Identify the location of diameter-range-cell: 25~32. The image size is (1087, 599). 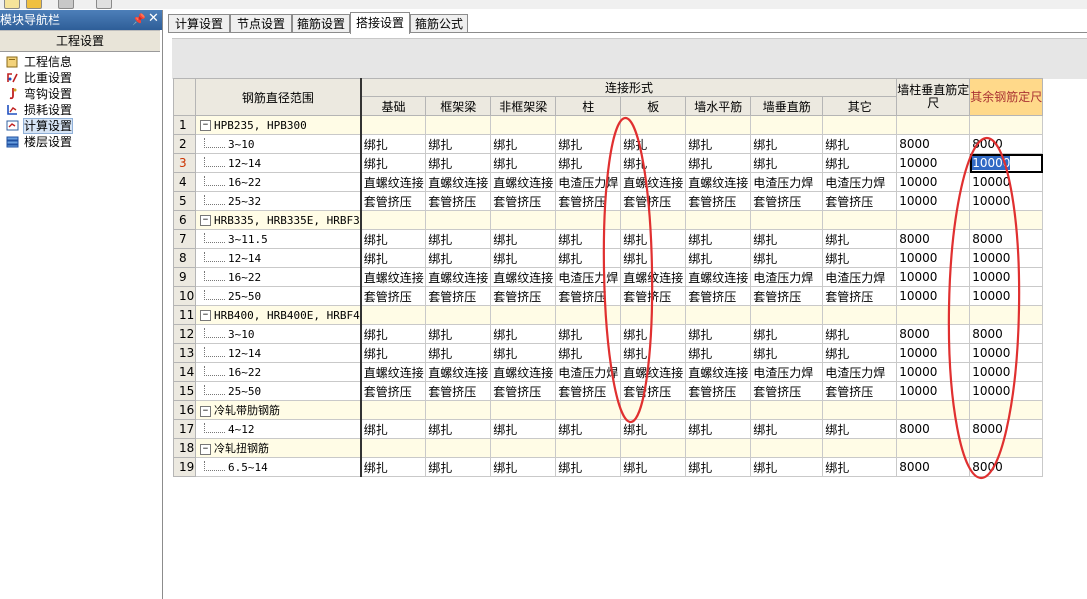
(278, 201).